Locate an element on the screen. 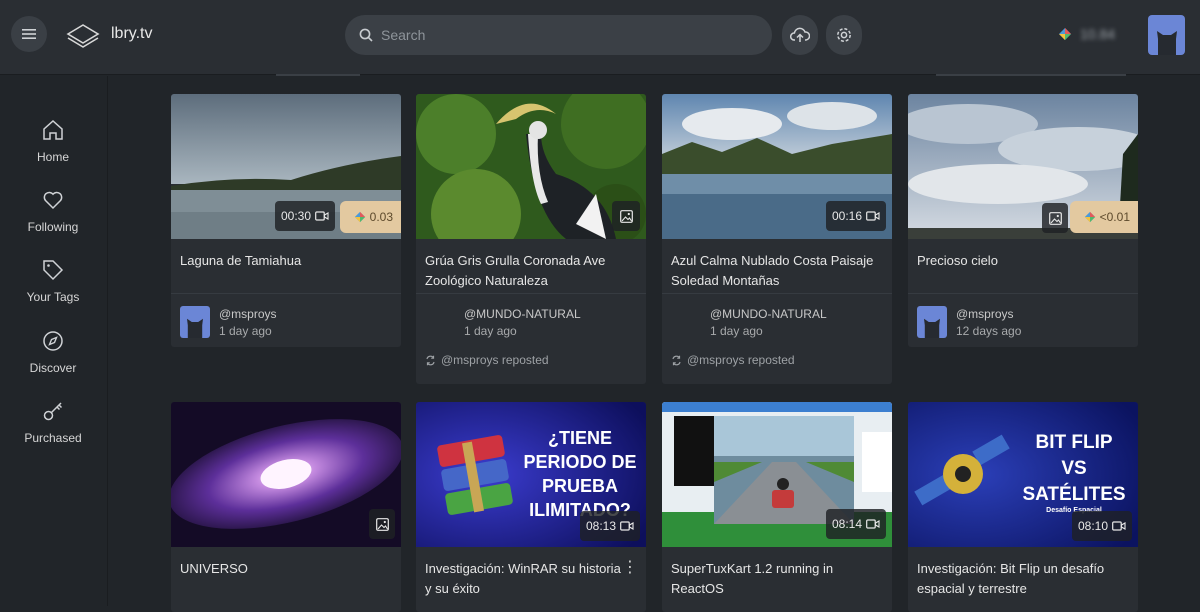 The height and width of the screenshot is (612, 1200). duration-text: 08:13 is located at coordinates (600, 526).